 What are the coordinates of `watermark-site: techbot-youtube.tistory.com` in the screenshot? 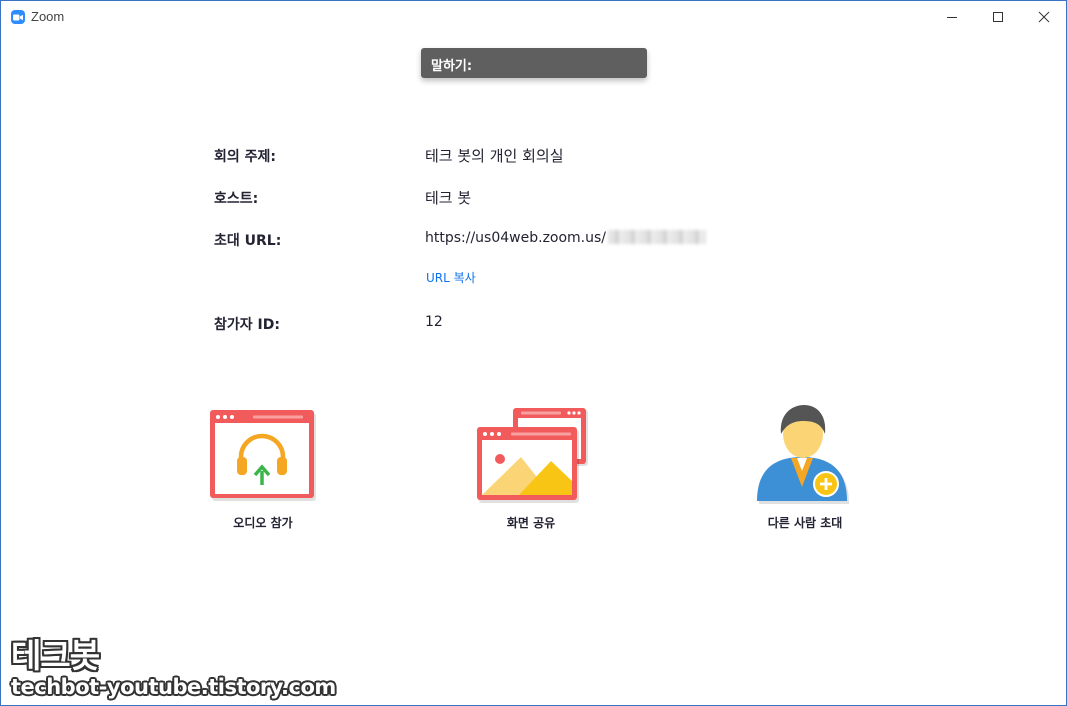 It's located at (173, 687).